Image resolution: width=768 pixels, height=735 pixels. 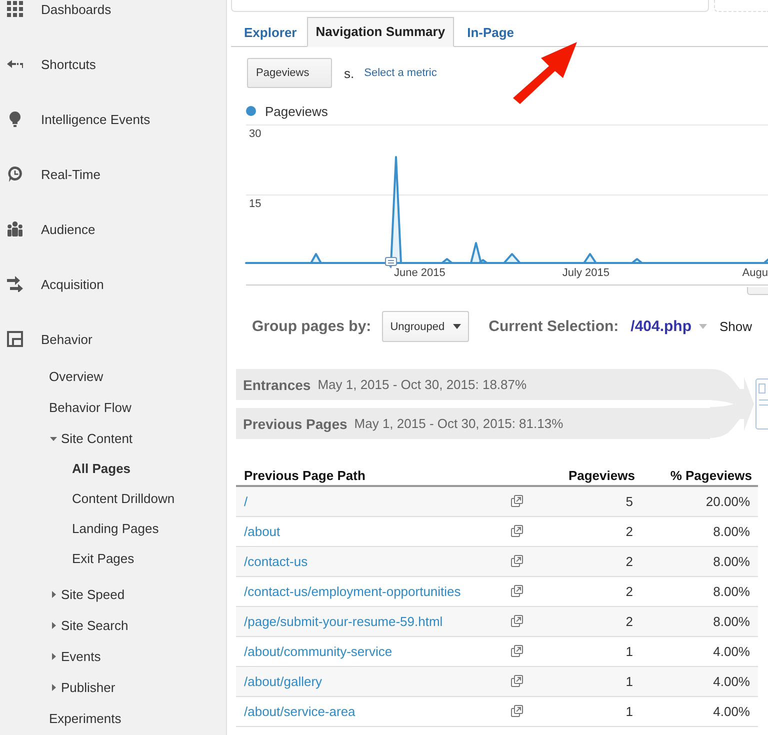 I want to click on flow-detail: May 1, 2015 - Oct 30, 2015: 18.87%, so click(x=422, y=384).